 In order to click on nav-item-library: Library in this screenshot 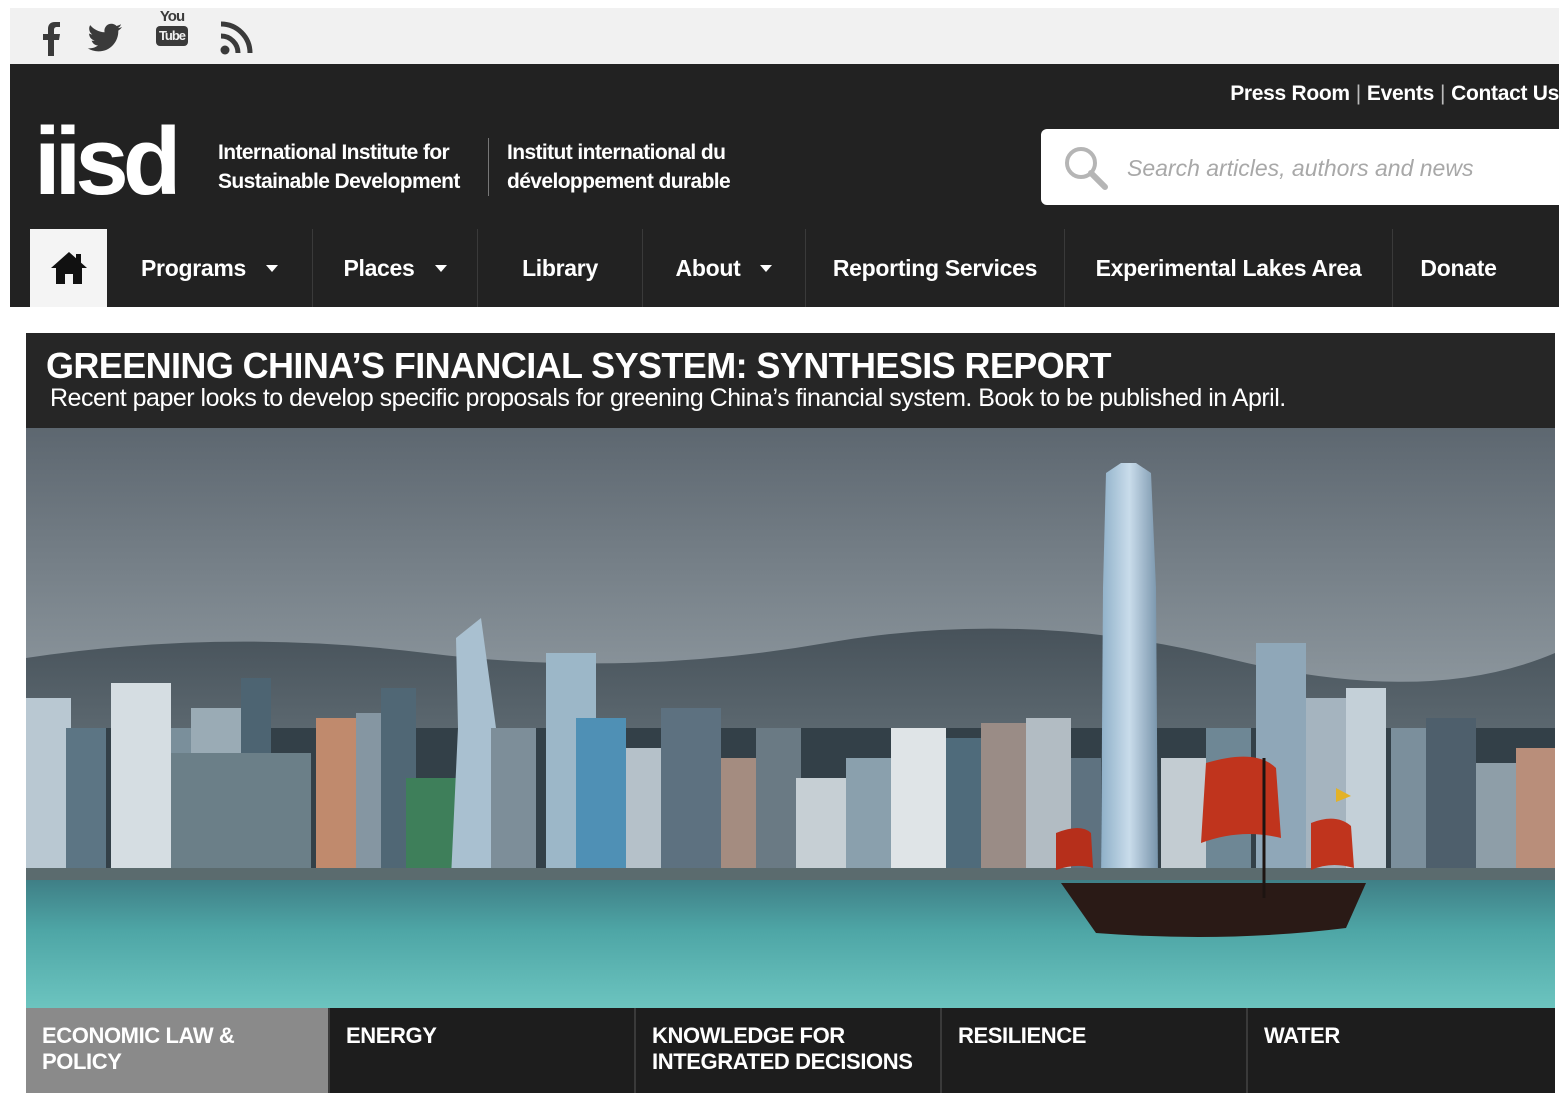, I will do `click(559, 268)`.